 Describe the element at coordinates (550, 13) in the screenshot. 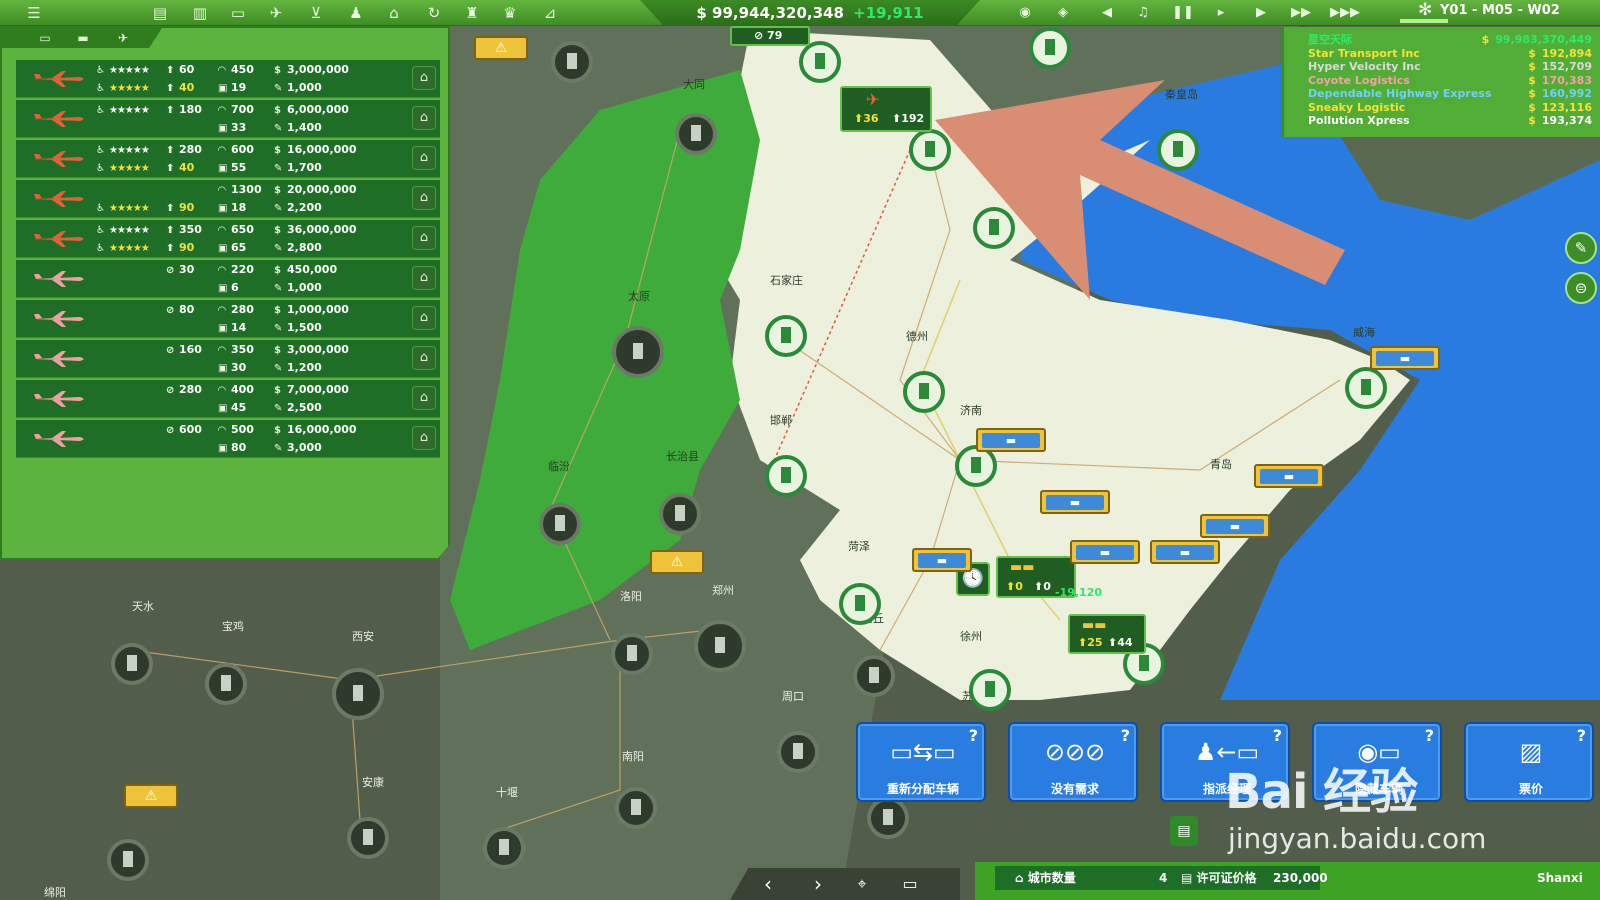

I see `stats-icon: ⊿` at that location.